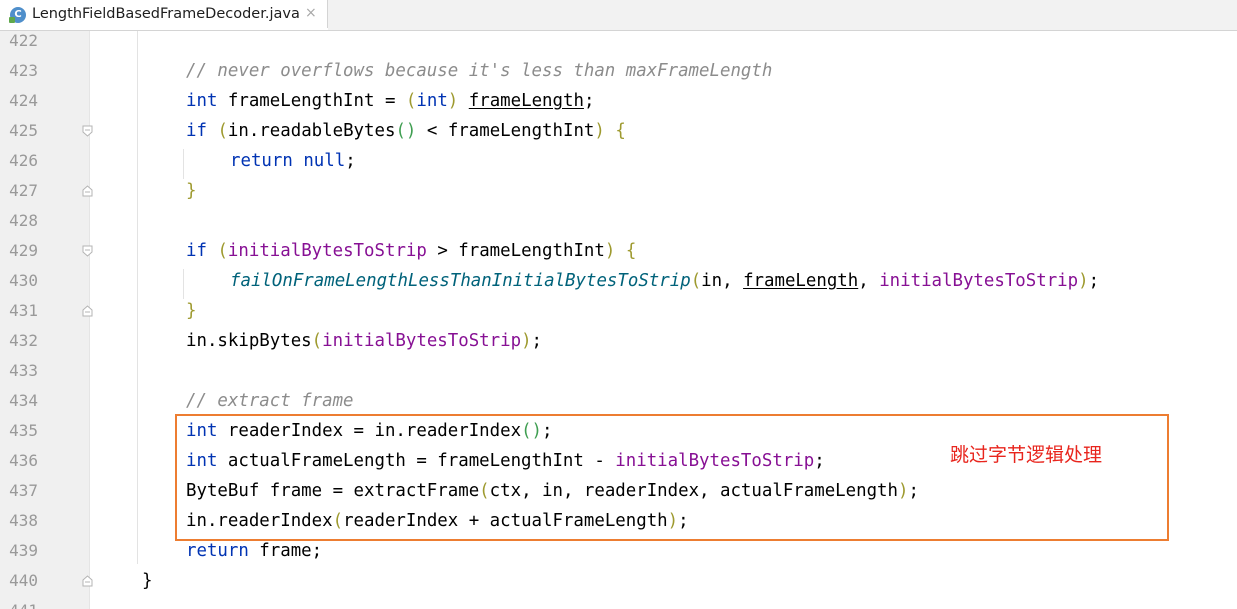 The image size is (1237, 609). Describe the element at coordinates (249, 341) in the screenshot. I see `code-token: in.skipBytes` at that location.